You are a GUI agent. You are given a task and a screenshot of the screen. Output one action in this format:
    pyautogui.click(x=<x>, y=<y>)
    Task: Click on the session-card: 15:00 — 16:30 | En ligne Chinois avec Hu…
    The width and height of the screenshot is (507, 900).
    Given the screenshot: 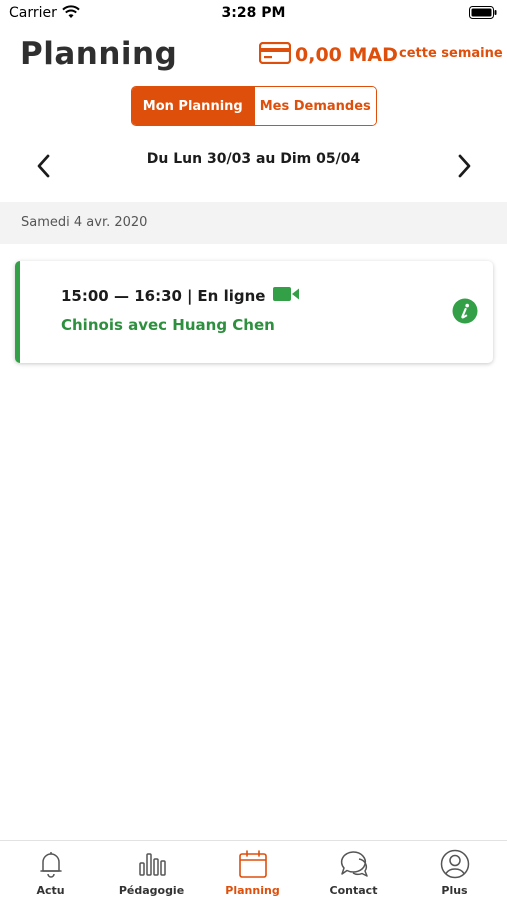 What is the action you would take?
    pyautogui.click(x=254, y=312)
    